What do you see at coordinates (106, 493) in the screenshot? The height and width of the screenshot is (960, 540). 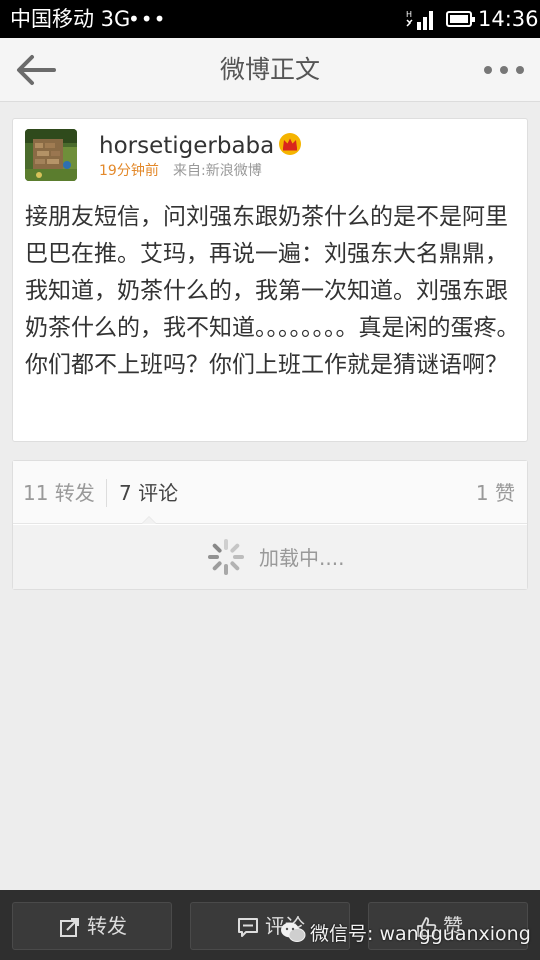 I see `tab-divider` at bounding box center [106, 493].